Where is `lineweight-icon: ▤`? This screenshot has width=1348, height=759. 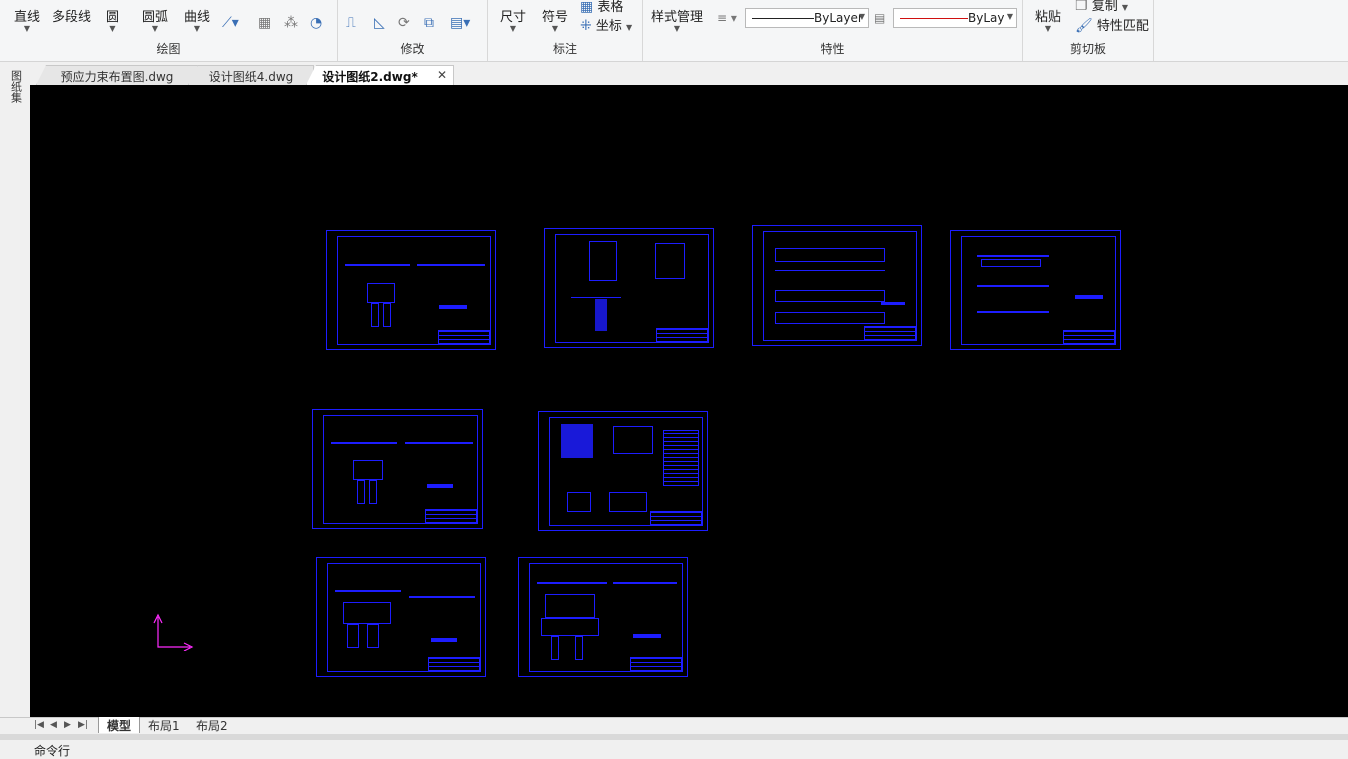
lineweight-icon: ▤ is located at coordinates (879, 18).